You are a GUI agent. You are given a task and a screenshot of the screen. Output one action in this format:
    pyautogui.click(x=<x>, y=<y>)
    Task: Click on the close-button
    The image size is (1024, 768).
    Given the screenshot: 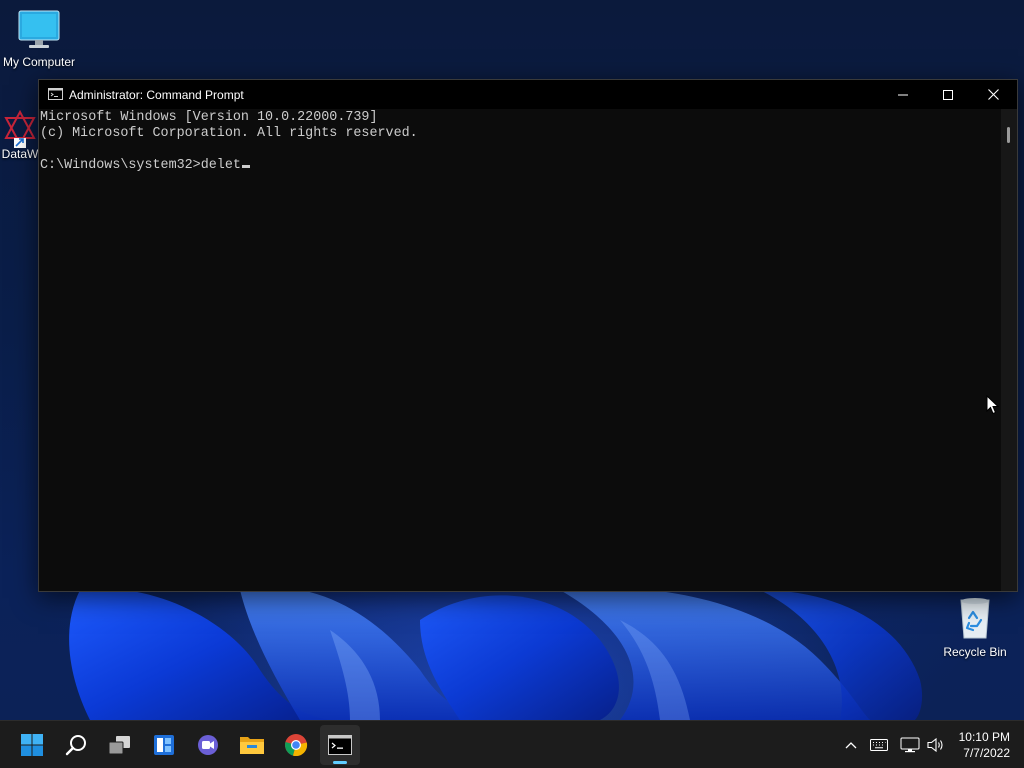 What is the action you would take?
    pyautogui.click(x=993, y=94)
    